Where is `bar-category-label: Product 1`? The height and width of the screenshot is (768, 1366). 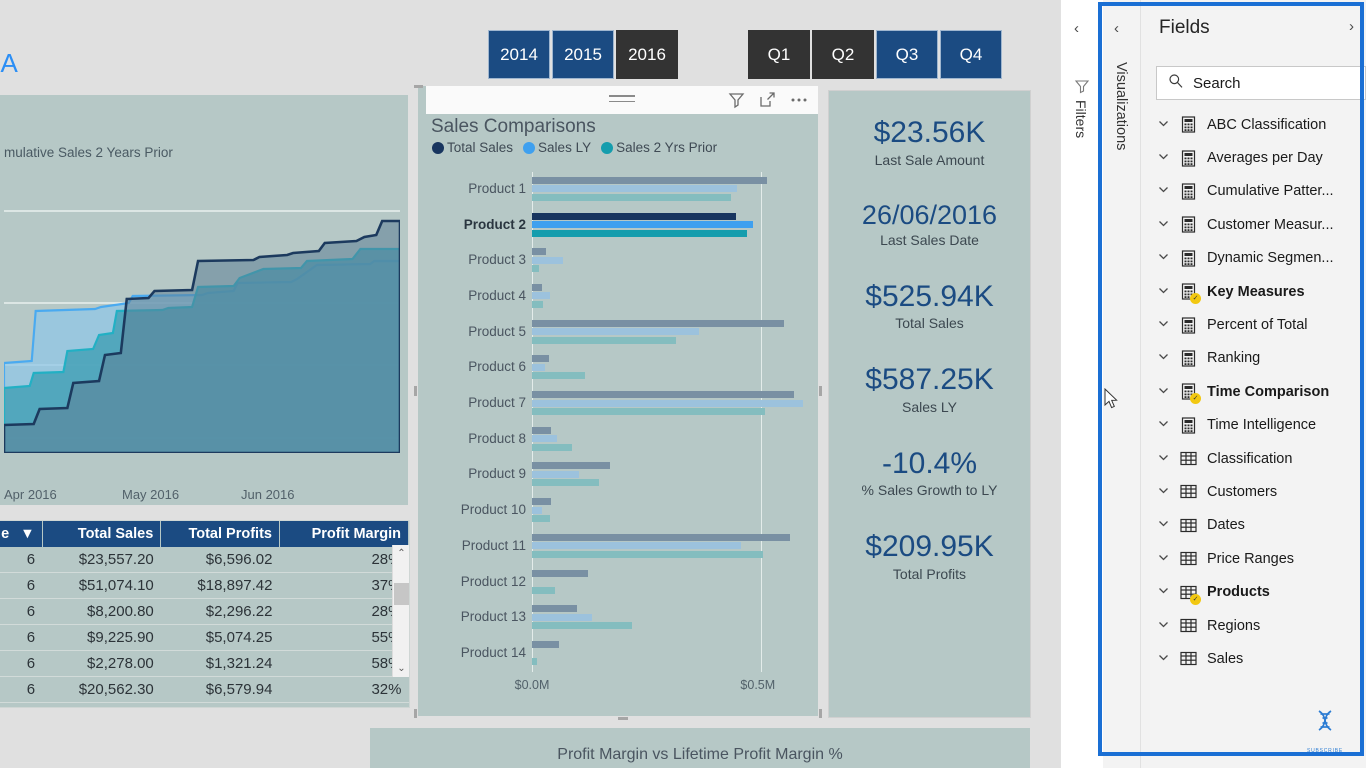 bar-category-label: Product 1 is located at coordinates (472, 188).